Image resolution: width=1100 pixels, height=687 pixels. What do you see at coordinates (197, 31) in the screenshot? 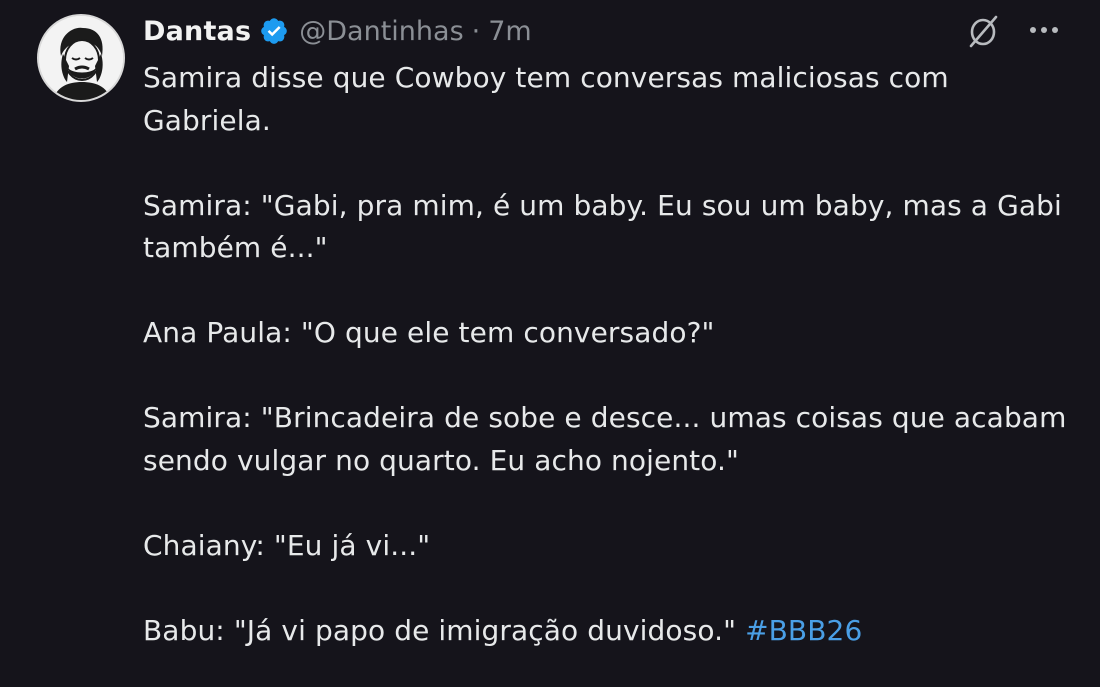
I see `author-name: Dantas` at bounding box center [197, 31].